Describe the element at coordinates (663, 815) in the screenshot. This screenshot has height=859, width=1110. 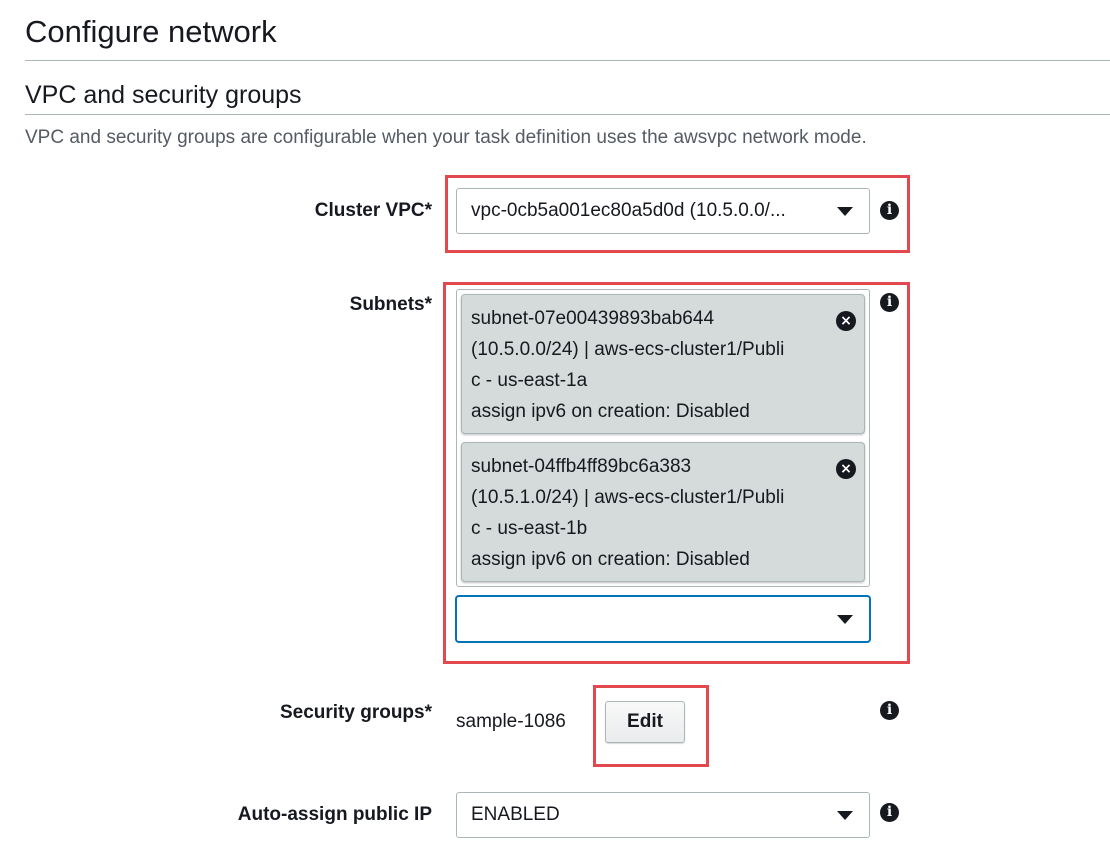
I see `auto-assign-ip-select: ENABLED` at that location.